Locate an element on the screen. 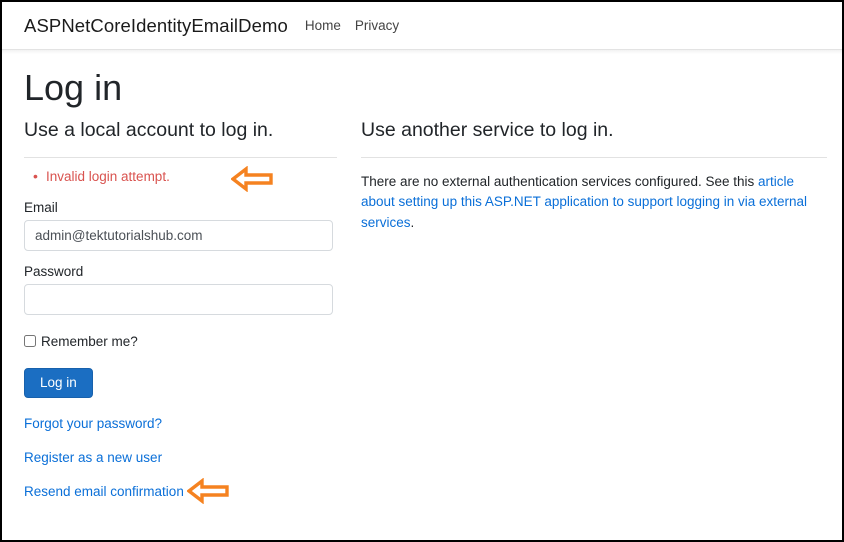 The height and width of the screenshot is (542, 844). password-field-group: Password is located at coordinates (180, 289).